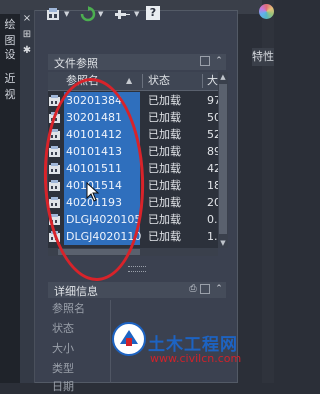  I want to click on row-size: 18, so click(212, 185).